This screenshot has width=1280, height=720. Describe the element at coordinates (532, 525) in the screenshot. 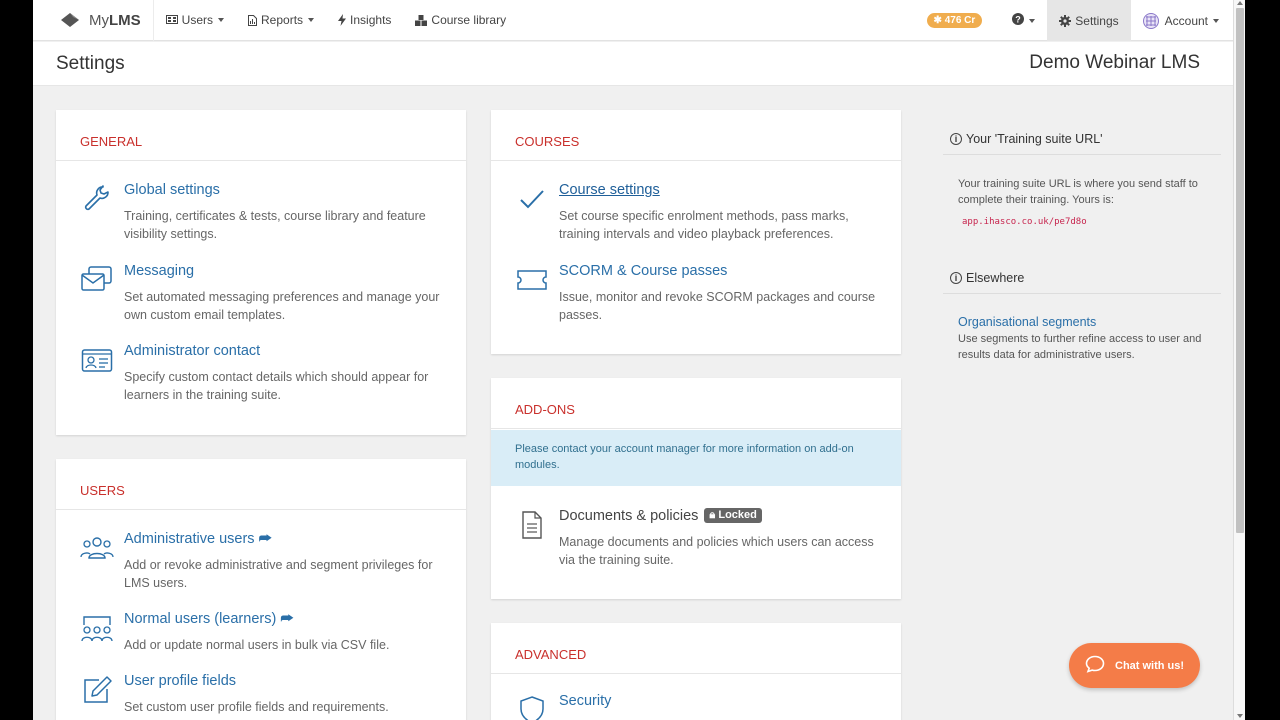

I see `document-icon` at that location.